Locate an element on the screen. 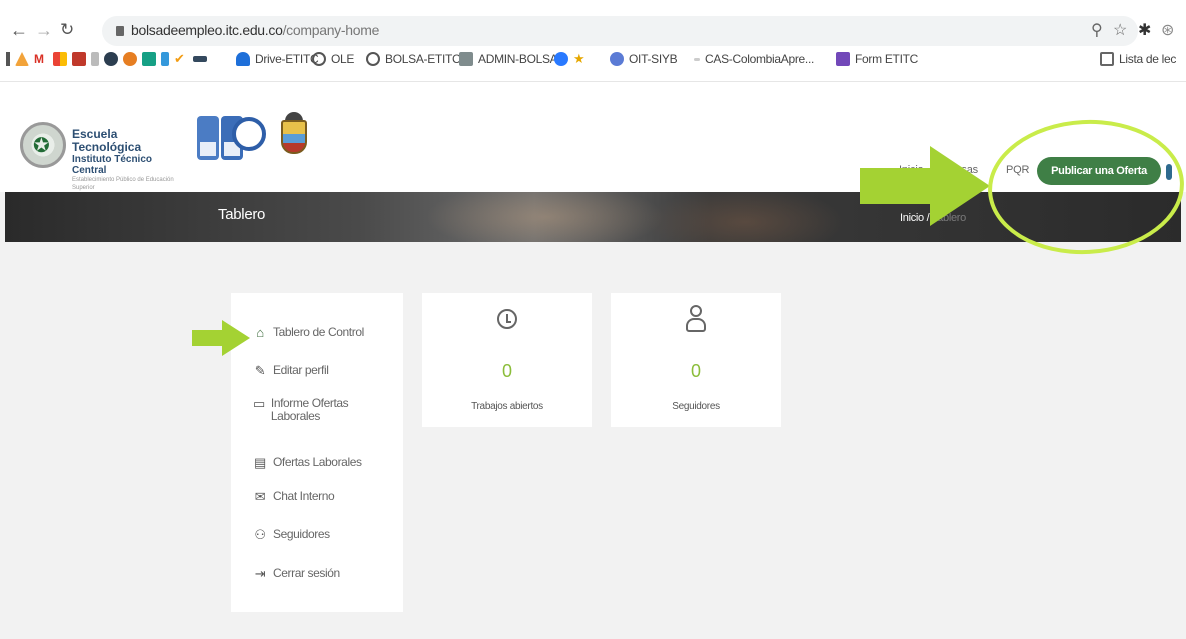 Image resolution: width=1186 pixels, height=639 pixels. sidebar-item-chat: ✉ Chat Interno is located at coordinates (294, 496).